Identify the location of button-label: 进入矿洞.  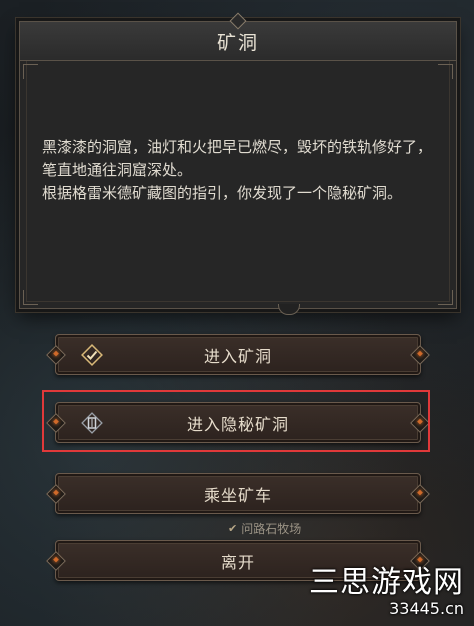
(237, 356).